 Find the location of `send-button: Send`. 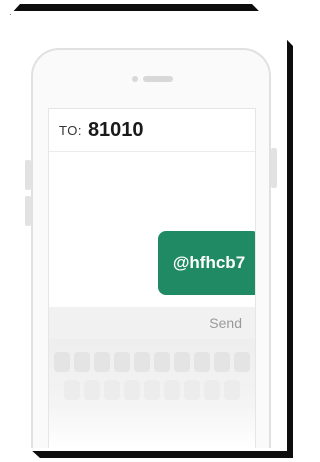

send-button: Send is located at coordinates (225, 323).